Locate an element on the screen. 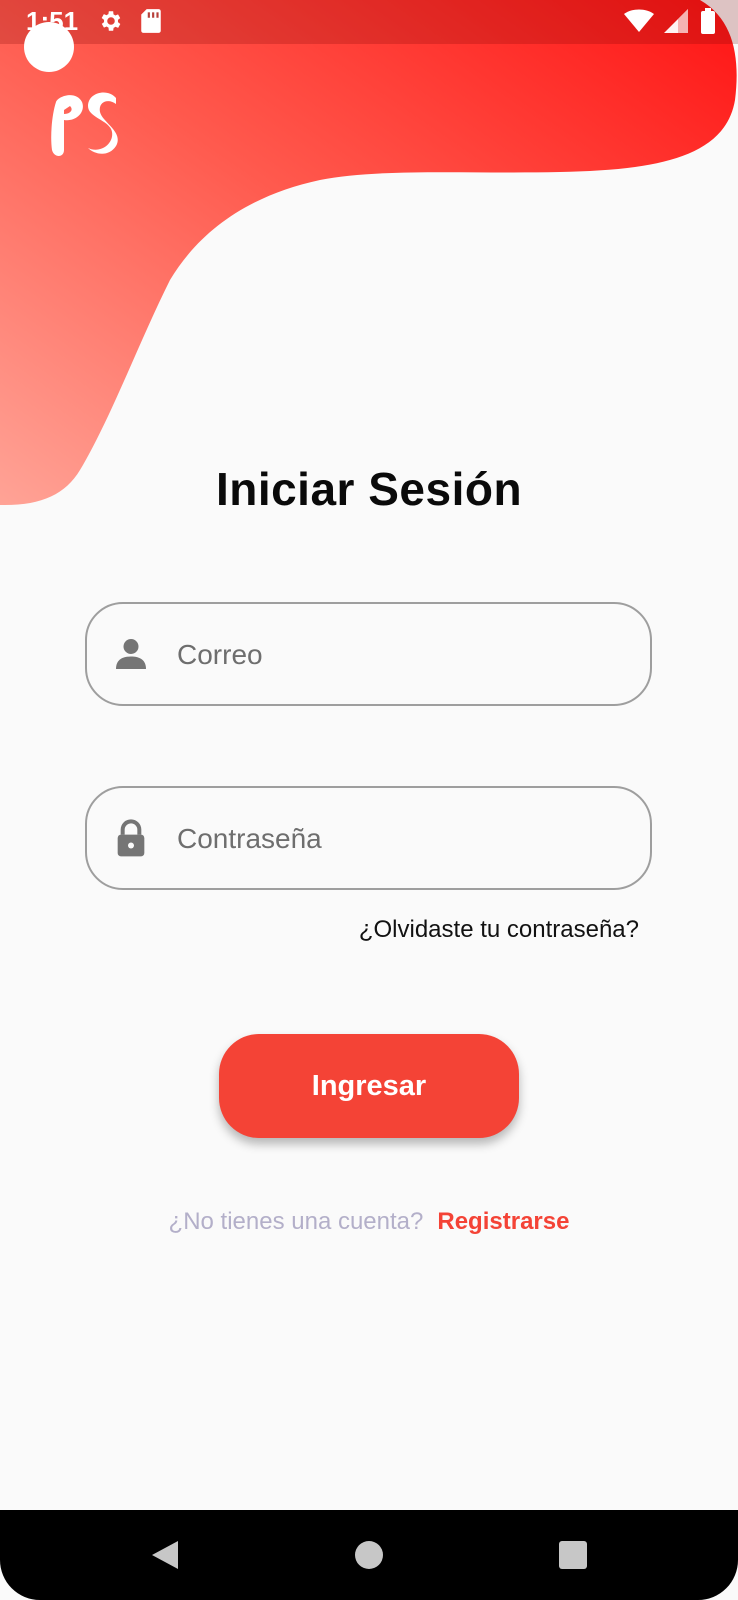 The height and width of the screenshot is (1600, 738). password-input is located at coordinates (397, 839).